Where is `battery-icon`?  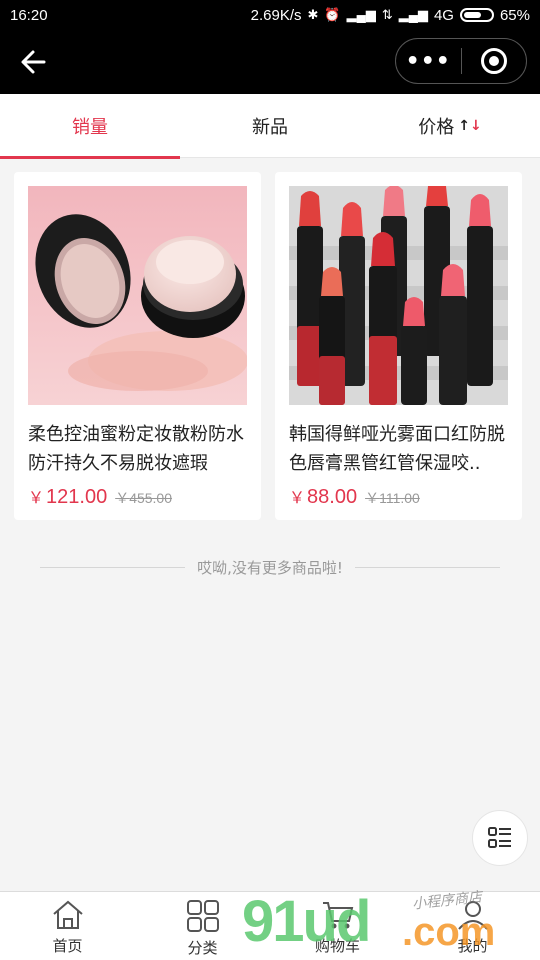
battery-icon is located at coordinates (476, 15).